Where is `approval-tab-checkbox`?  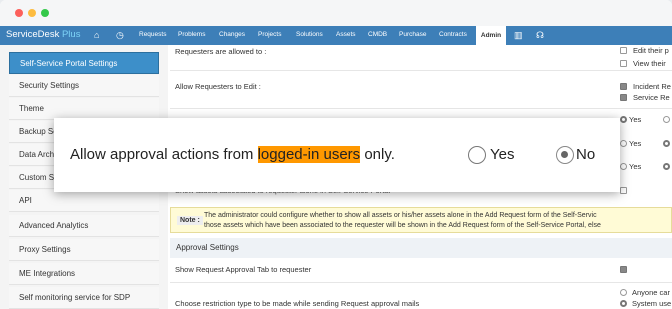
approval-tab-checkbox is located at coordinates (623, 269).